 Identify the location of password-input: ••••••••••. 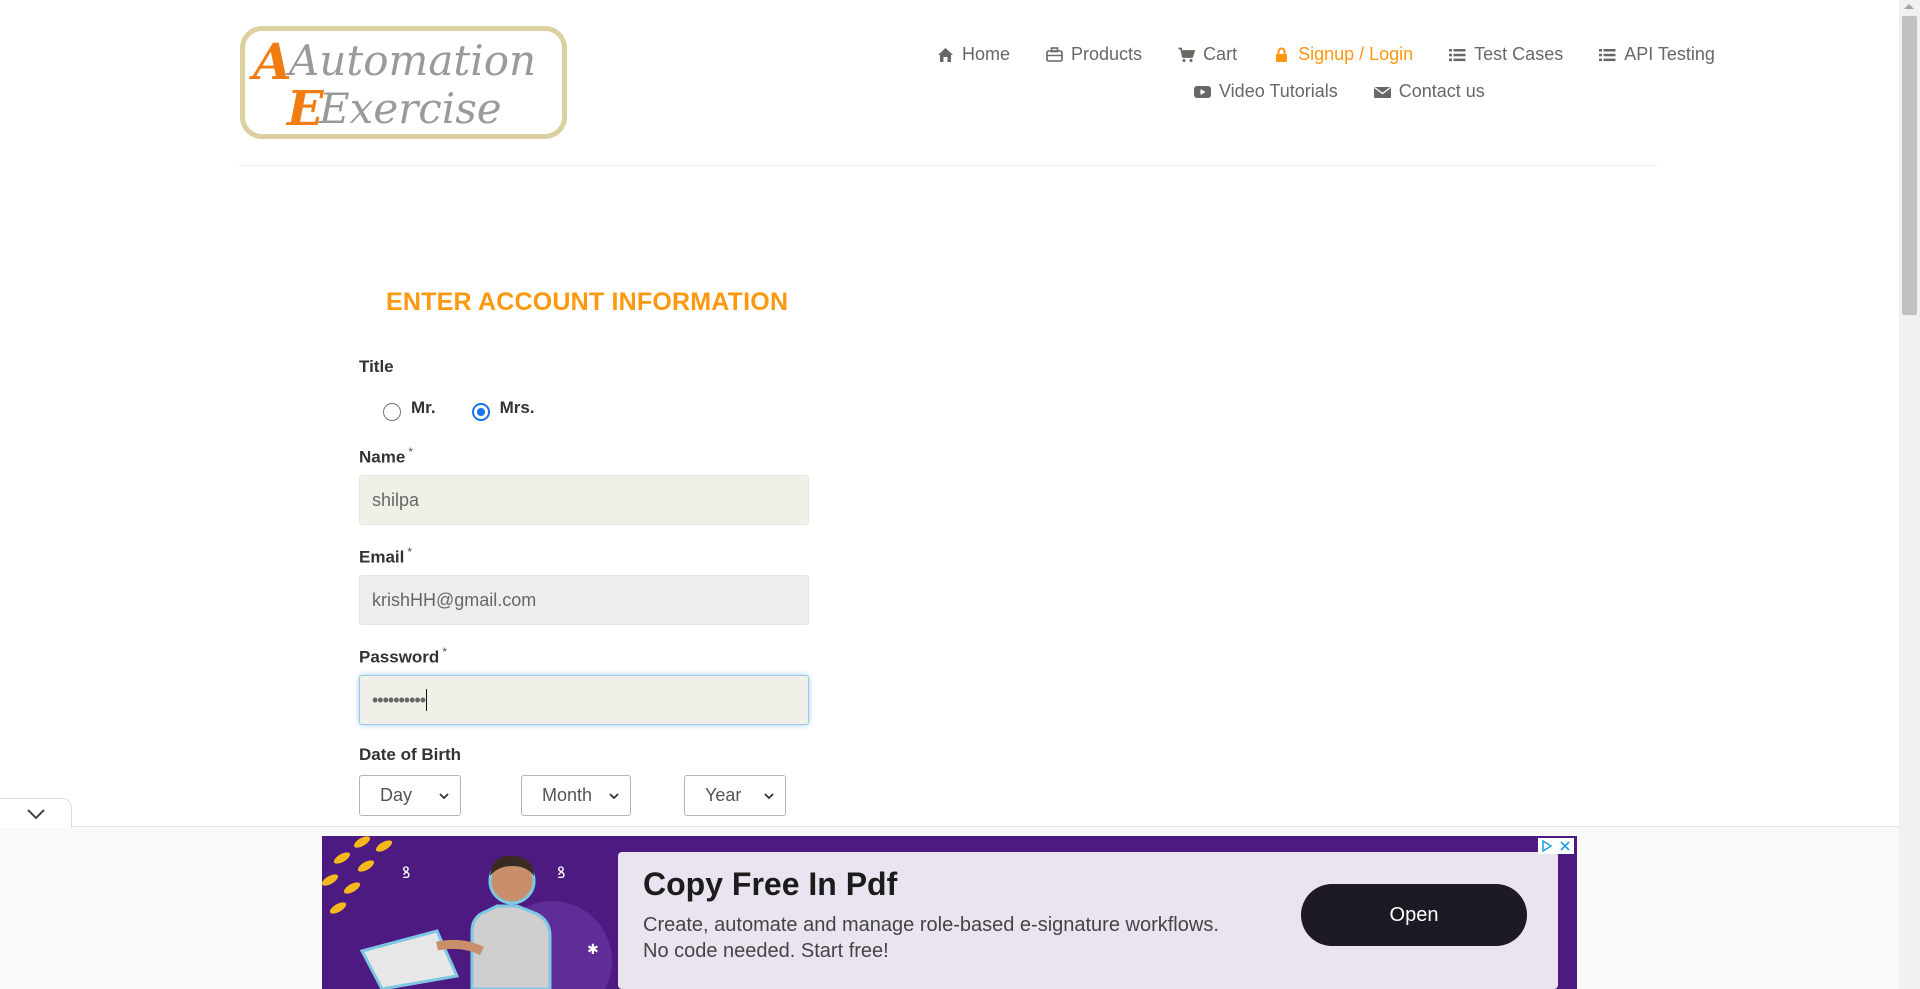
(584, 700).